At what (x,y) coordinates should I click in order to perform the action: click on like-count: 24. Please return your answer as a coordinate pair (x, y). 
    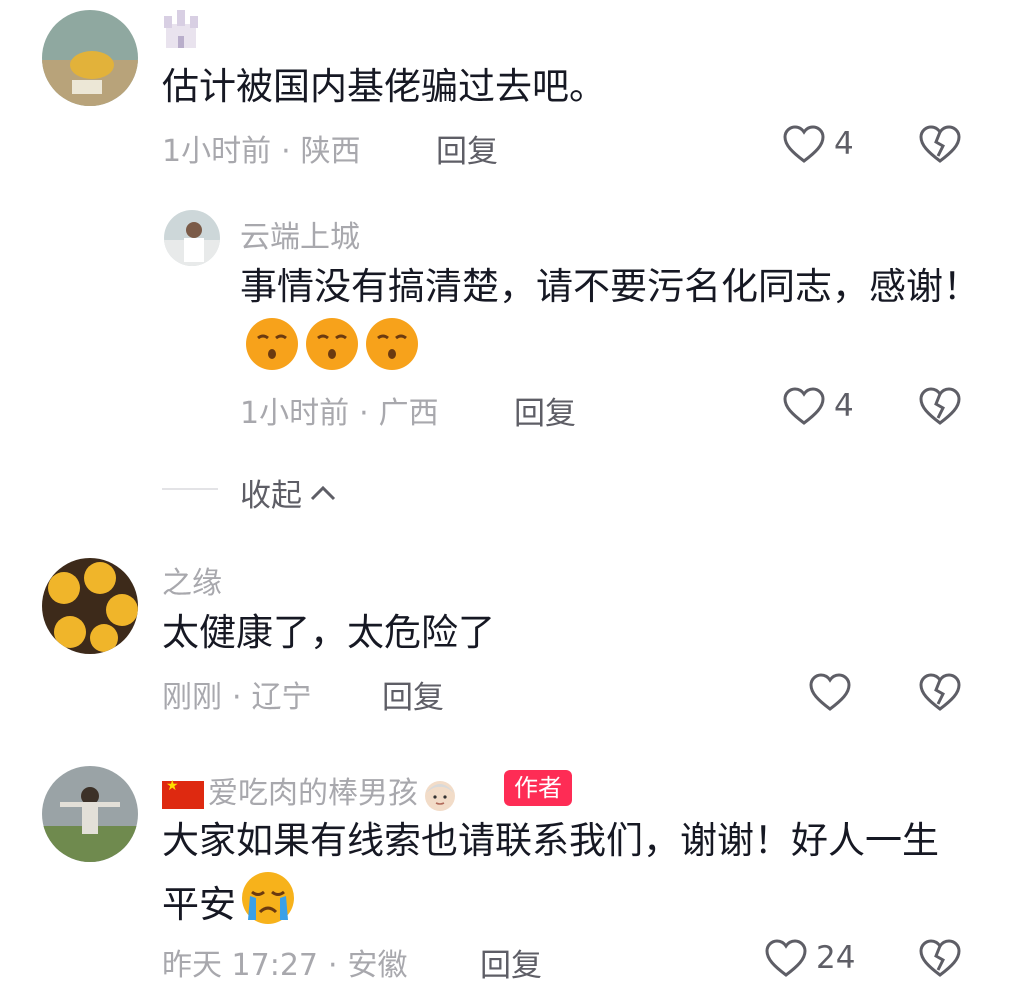
    Looking at the image, I should click on (836, 958).